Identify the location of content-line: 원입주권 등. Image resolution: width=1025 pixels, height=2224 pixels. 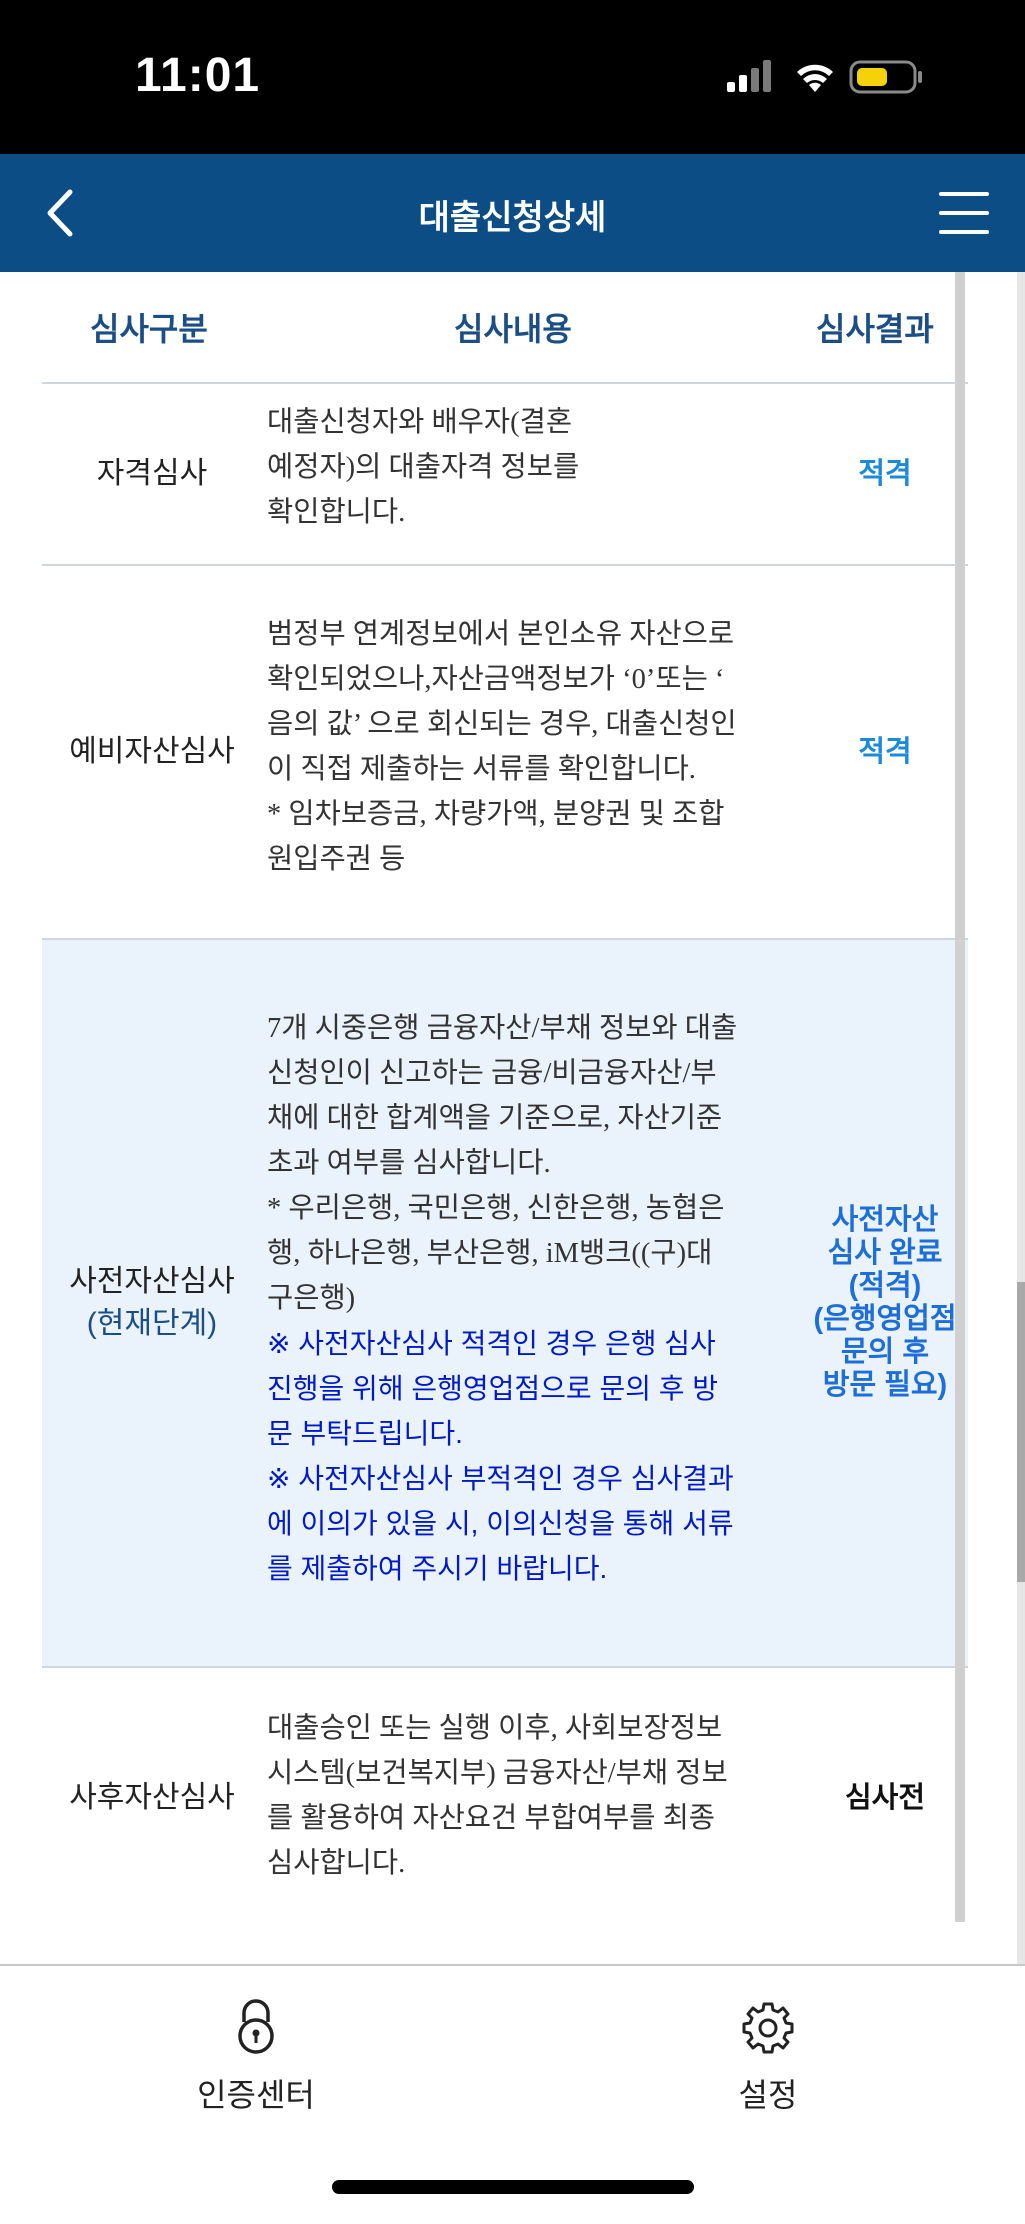
(336, 859).